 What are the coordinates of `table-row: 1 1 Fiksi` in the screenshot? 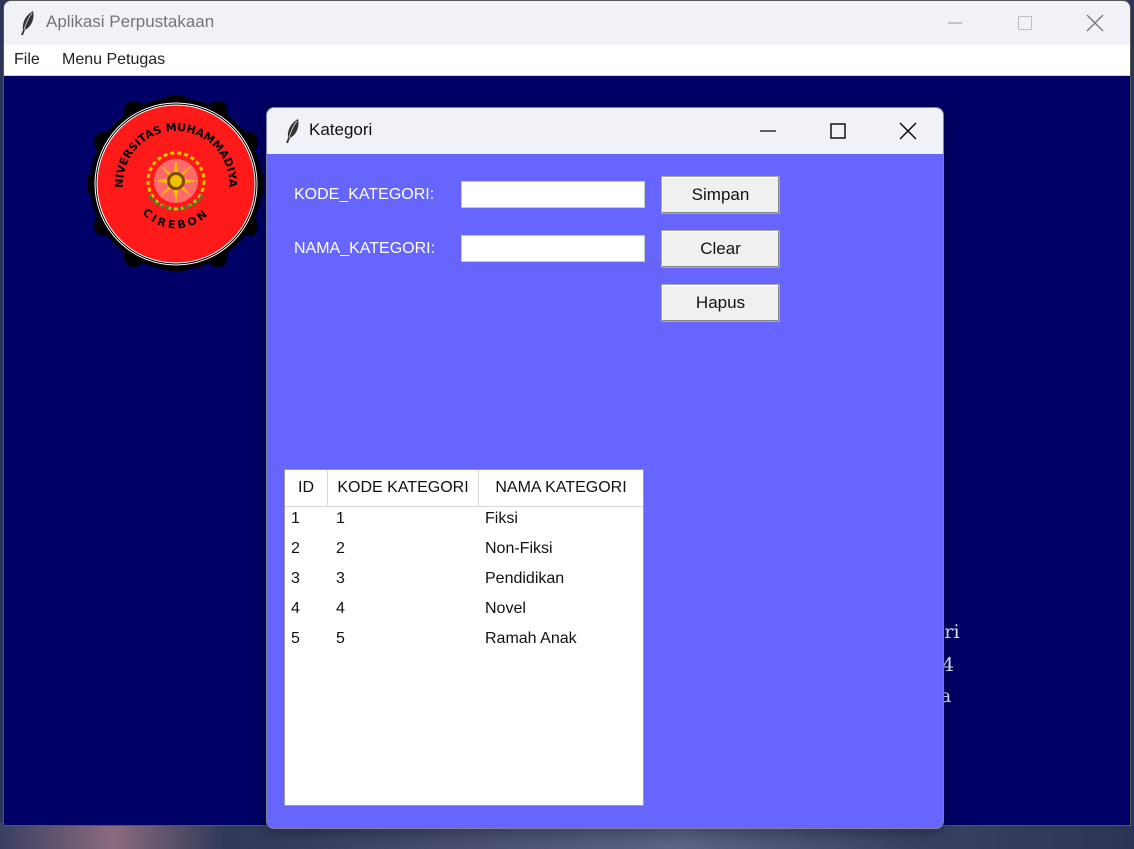 It's located at (464, 521).